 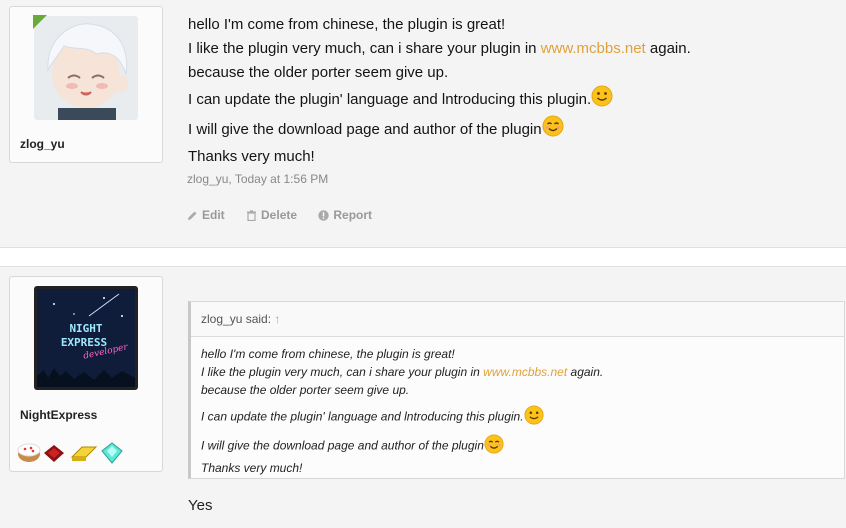 I want to click on username: NightExpress, so click(x=58, y=415).